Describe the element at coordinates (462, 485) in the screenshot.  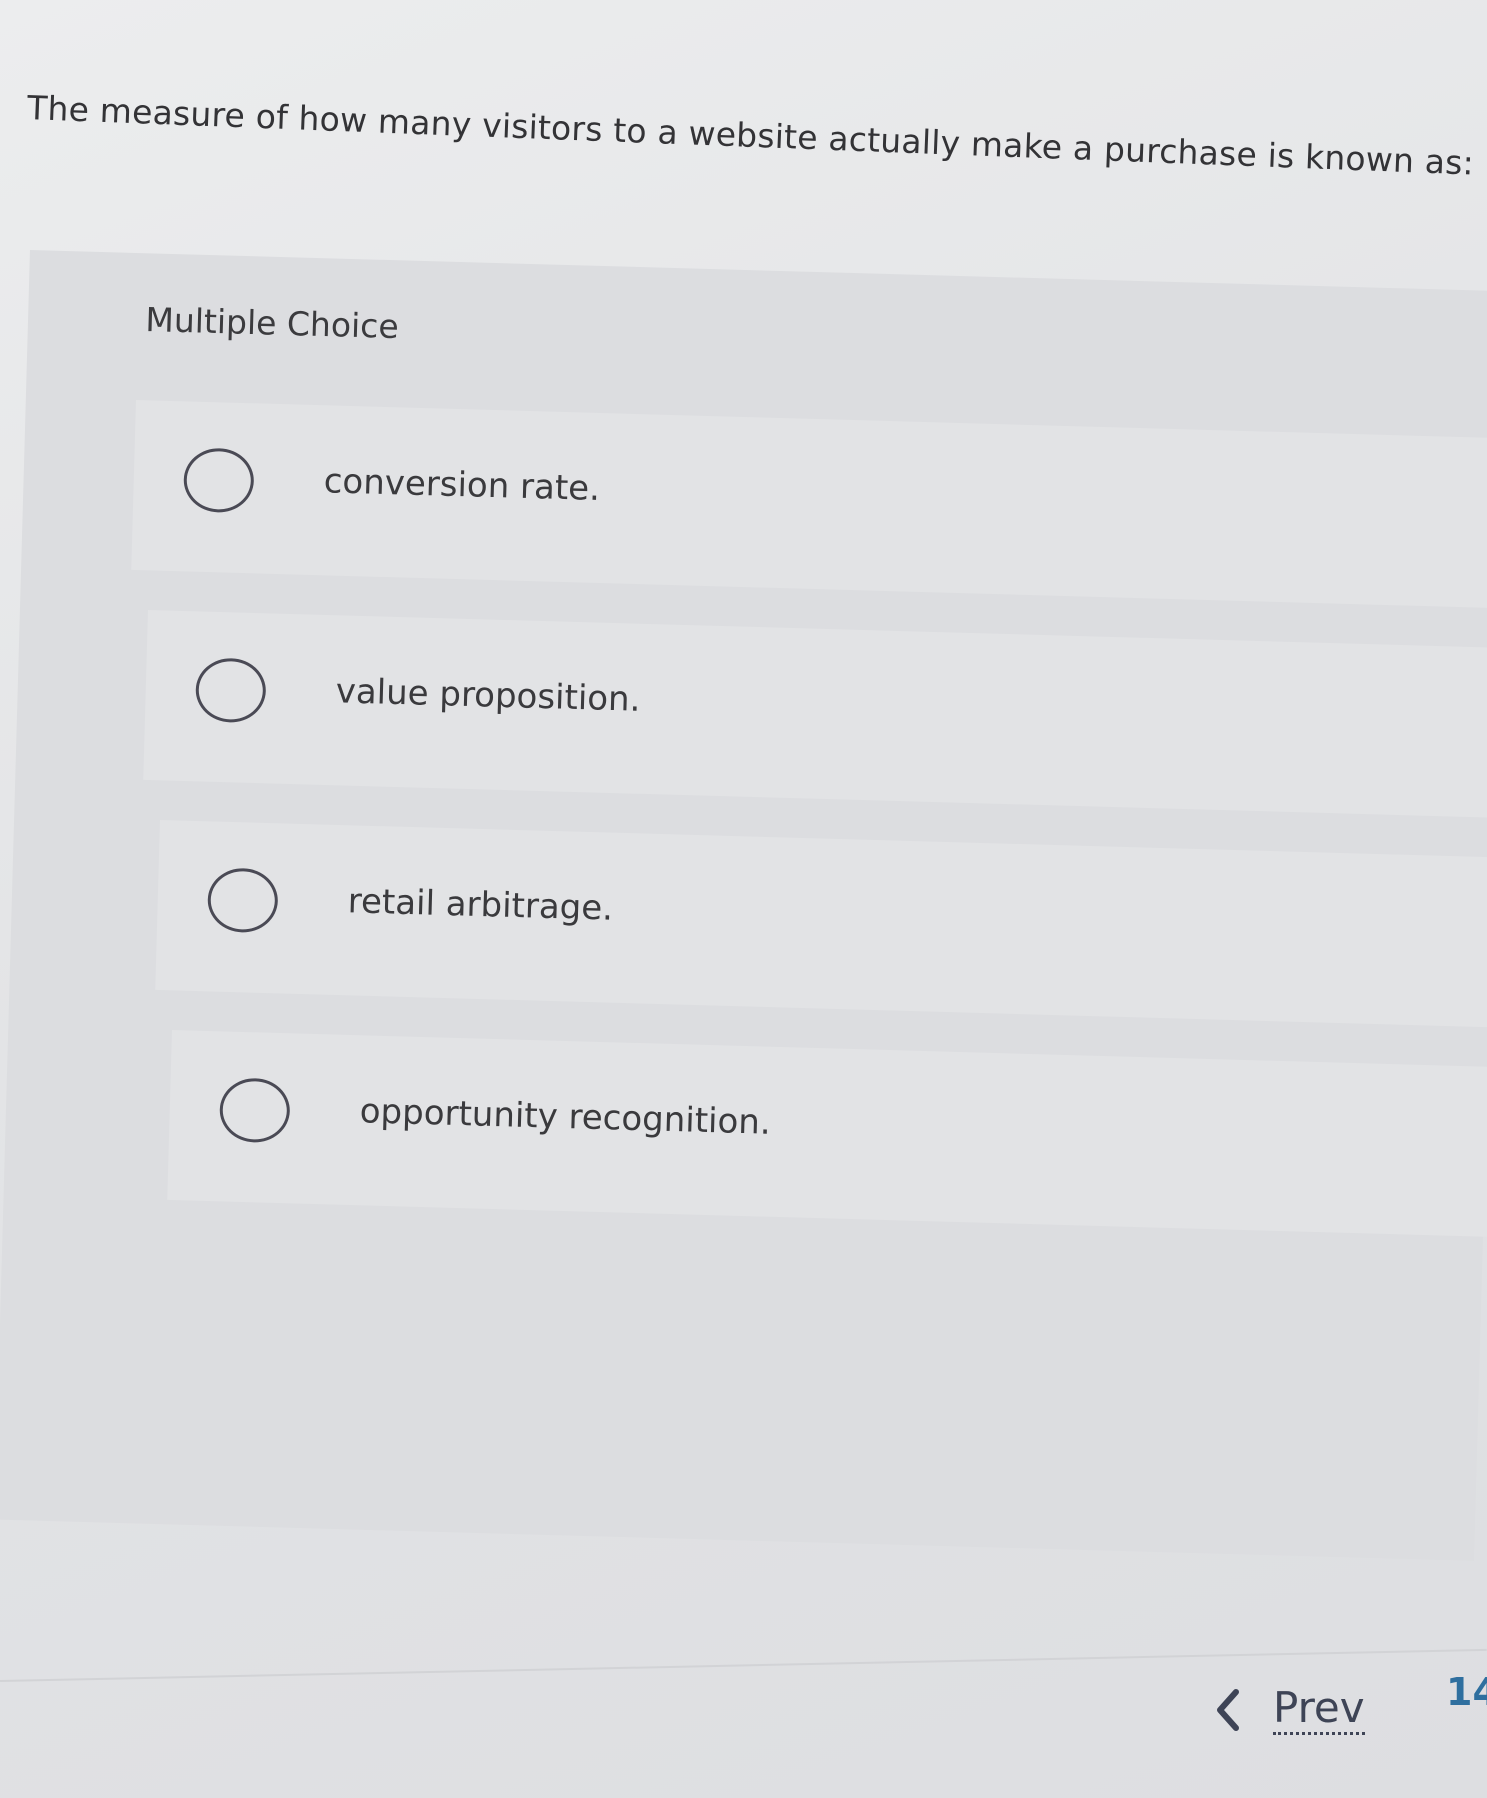
I see `option-label: conversion rate.` at that location.